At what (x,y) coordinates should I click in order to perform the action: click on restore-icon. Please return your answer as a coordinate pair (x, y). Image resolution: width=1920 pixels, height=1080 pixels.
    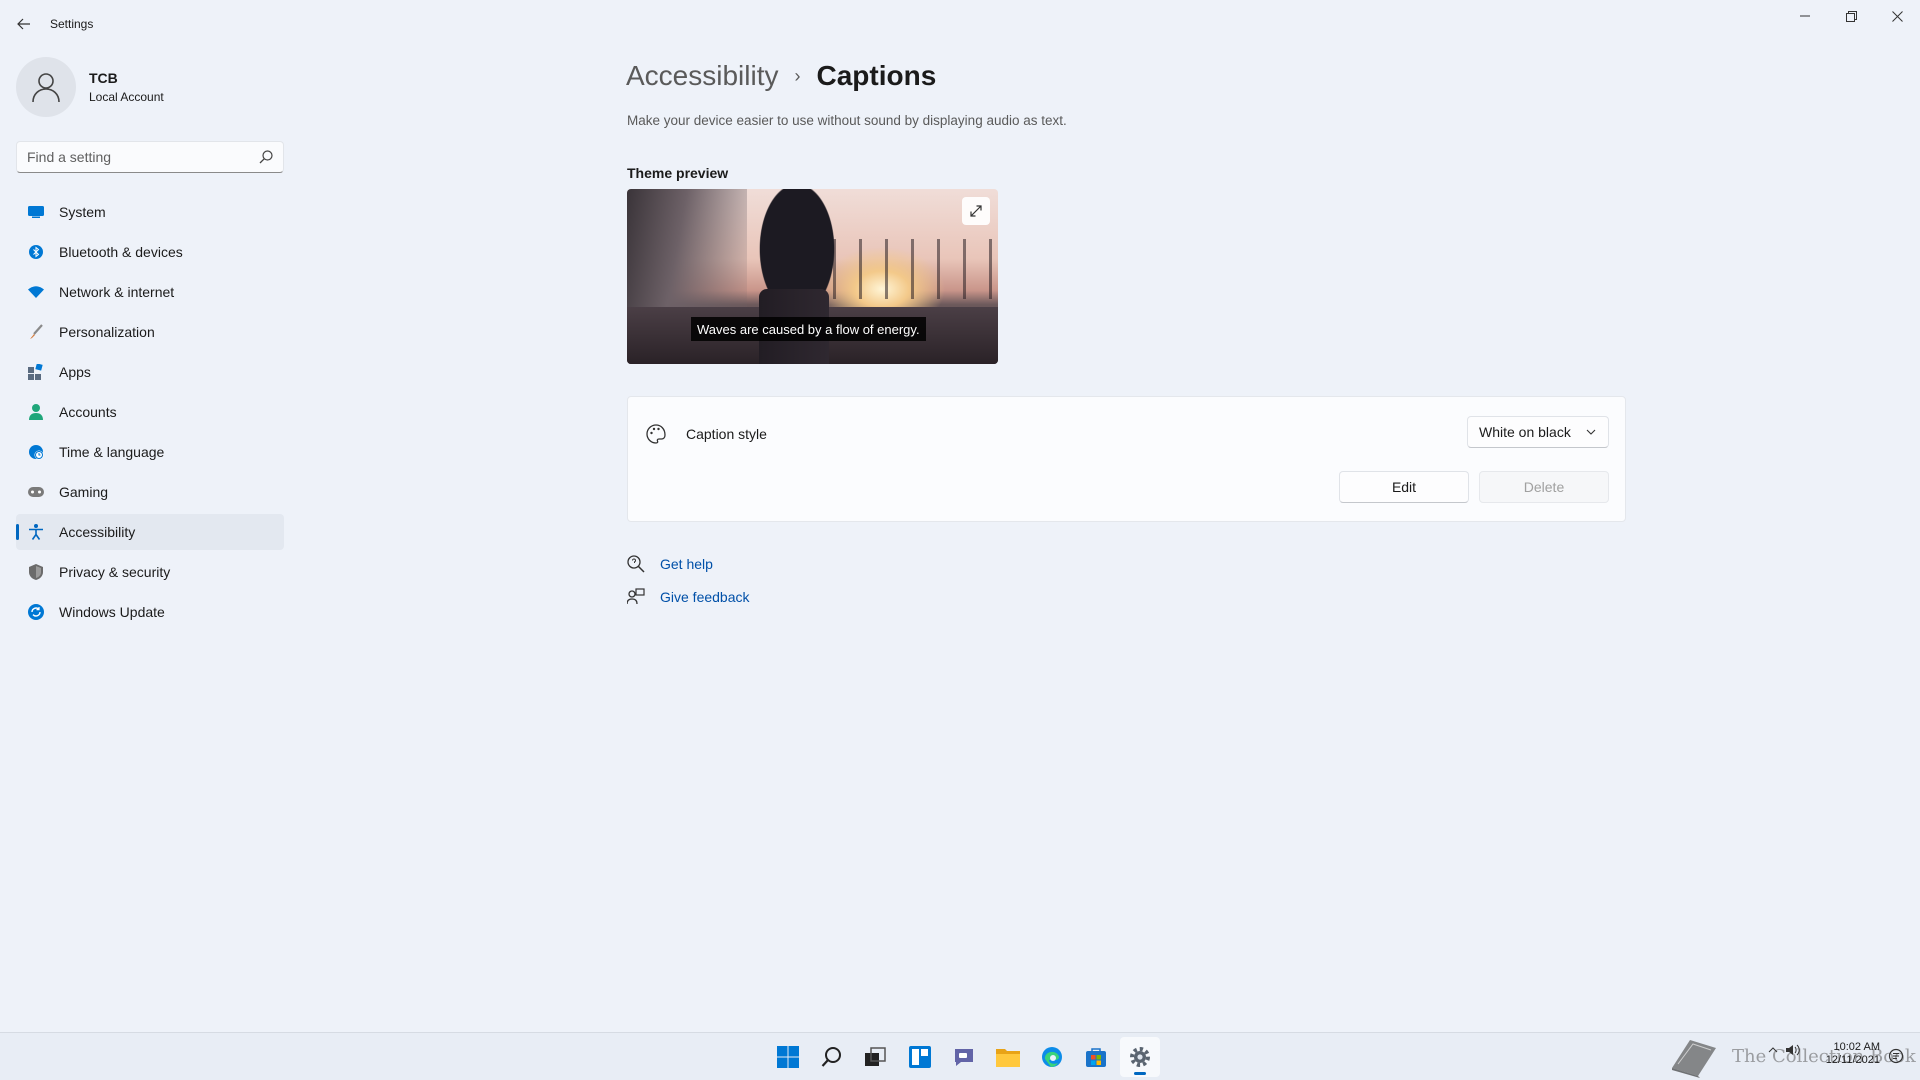
    Looking at the image, I should click on (1851, 16).